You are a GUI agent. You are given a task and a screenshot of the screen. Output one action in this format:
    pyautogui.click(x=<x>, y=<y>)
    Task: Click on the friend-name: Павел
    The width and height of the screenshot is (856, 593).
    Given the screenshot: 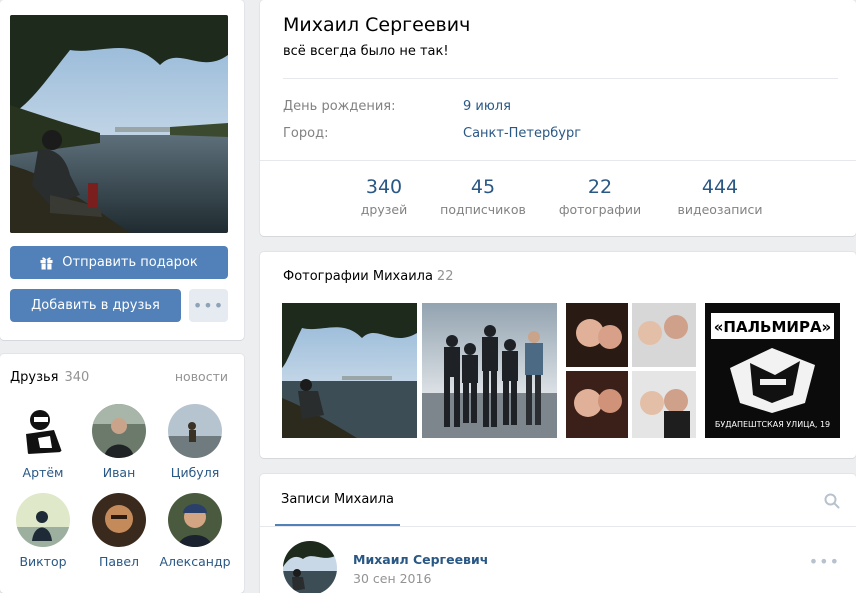 What is the action you would take?
    pyautogui.click(x=119, y=561)
    